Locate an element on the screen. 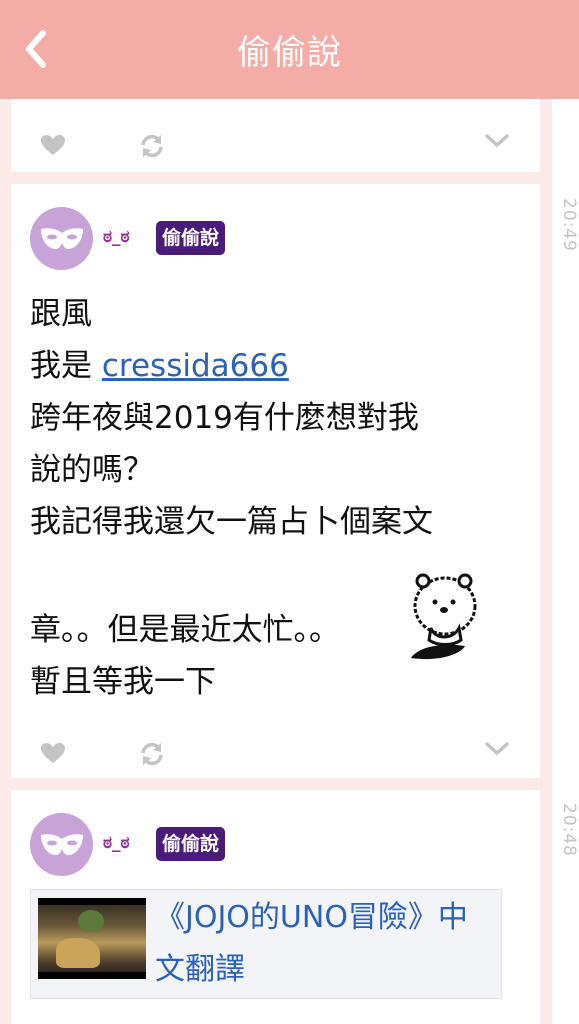 The height and width of the screenshot is (1024, 579). bear-sticker-icon is located at coordinates (444, 616).